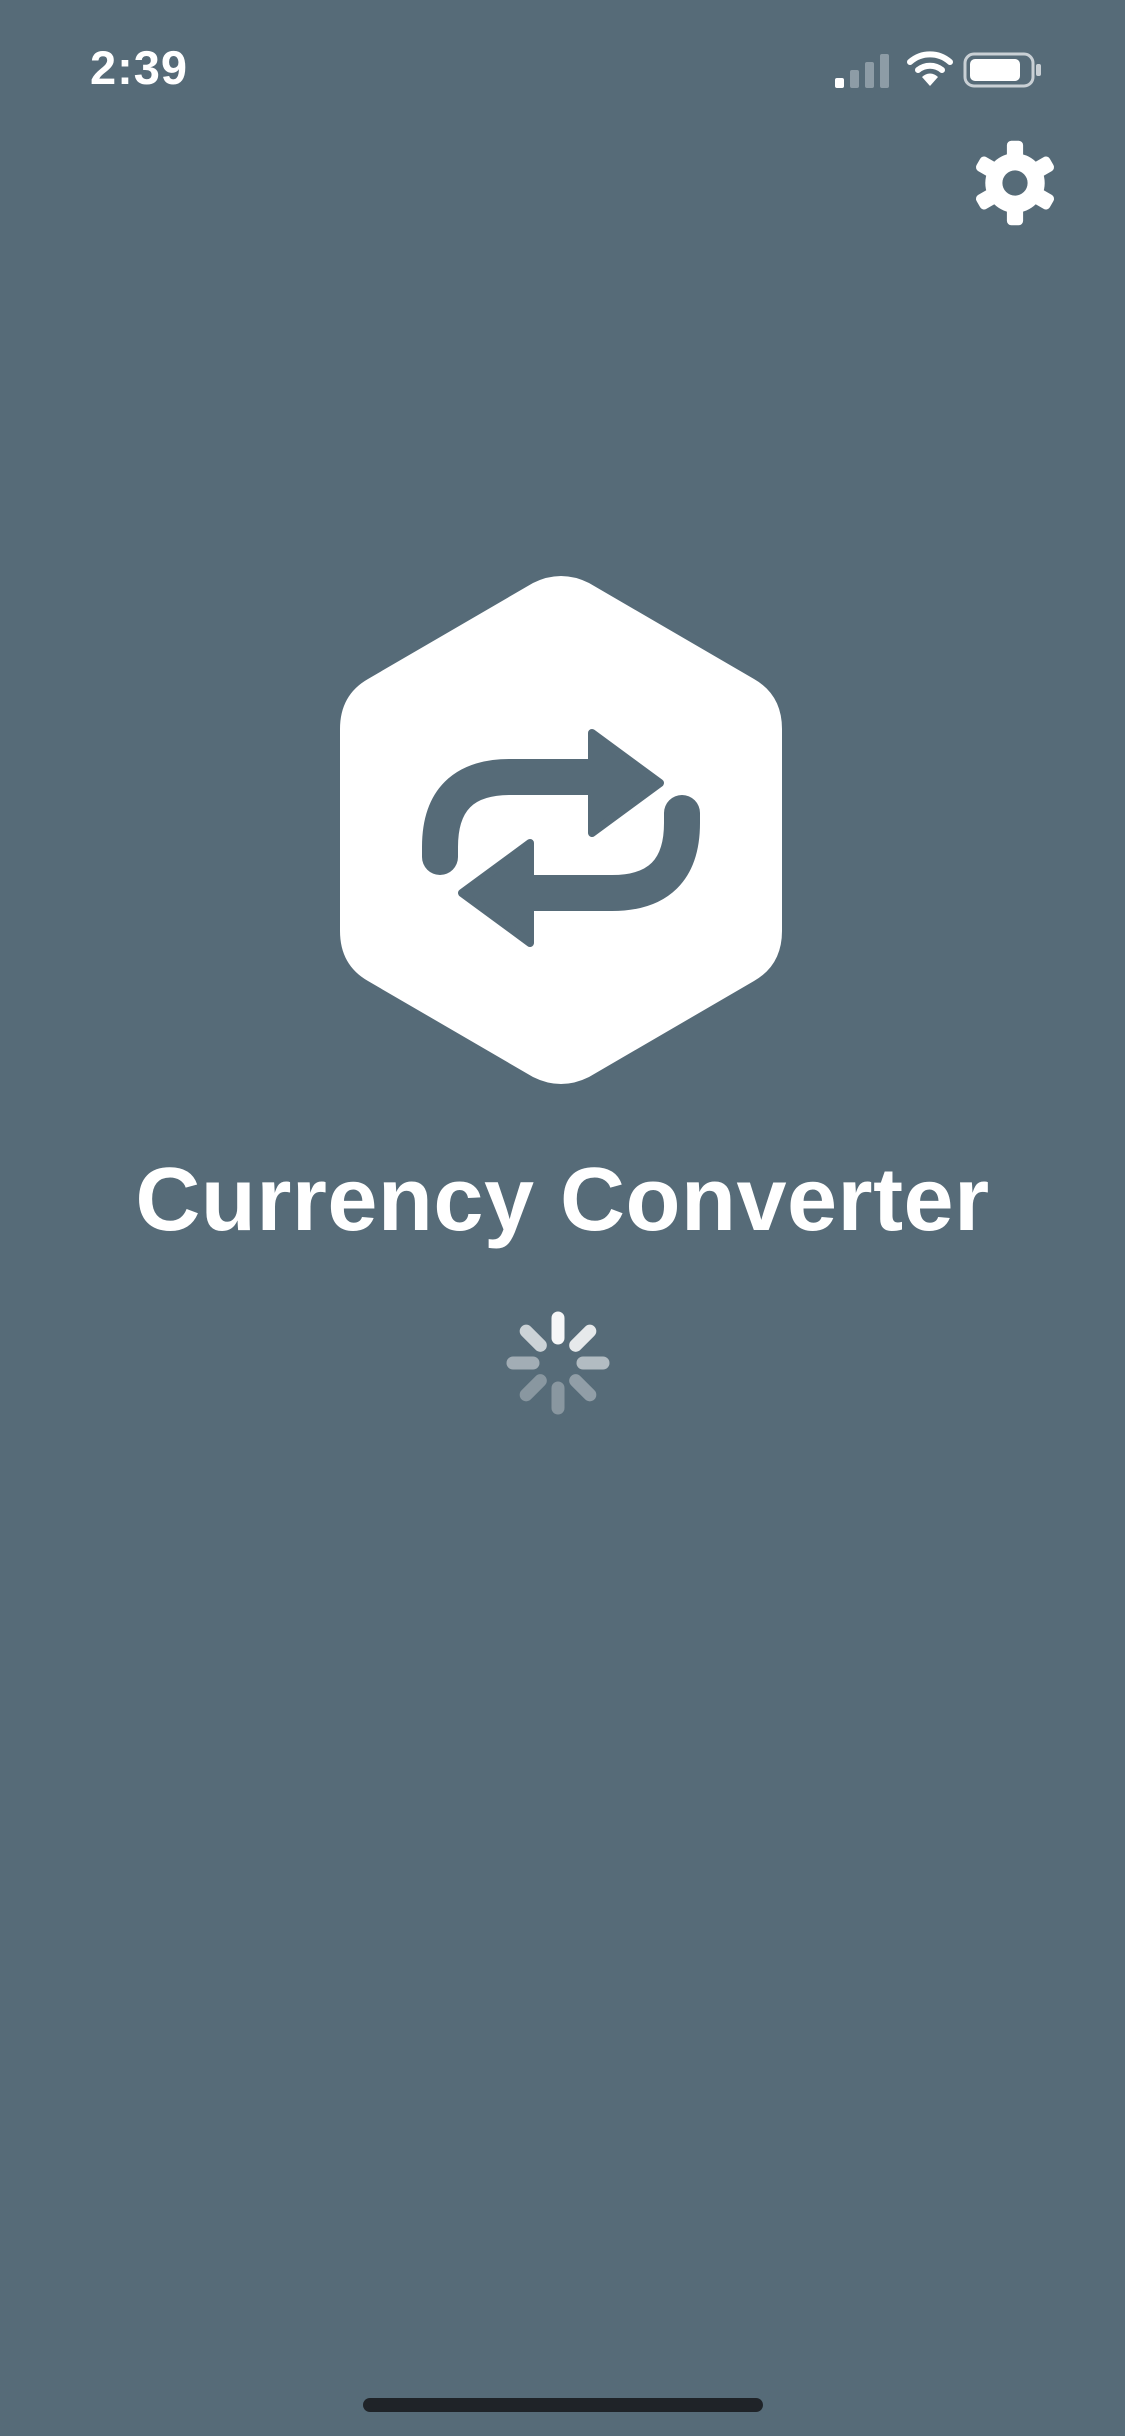 This screenshot has height=2436, width=1125. I want to click on gear-icon, so click(1015, 183).